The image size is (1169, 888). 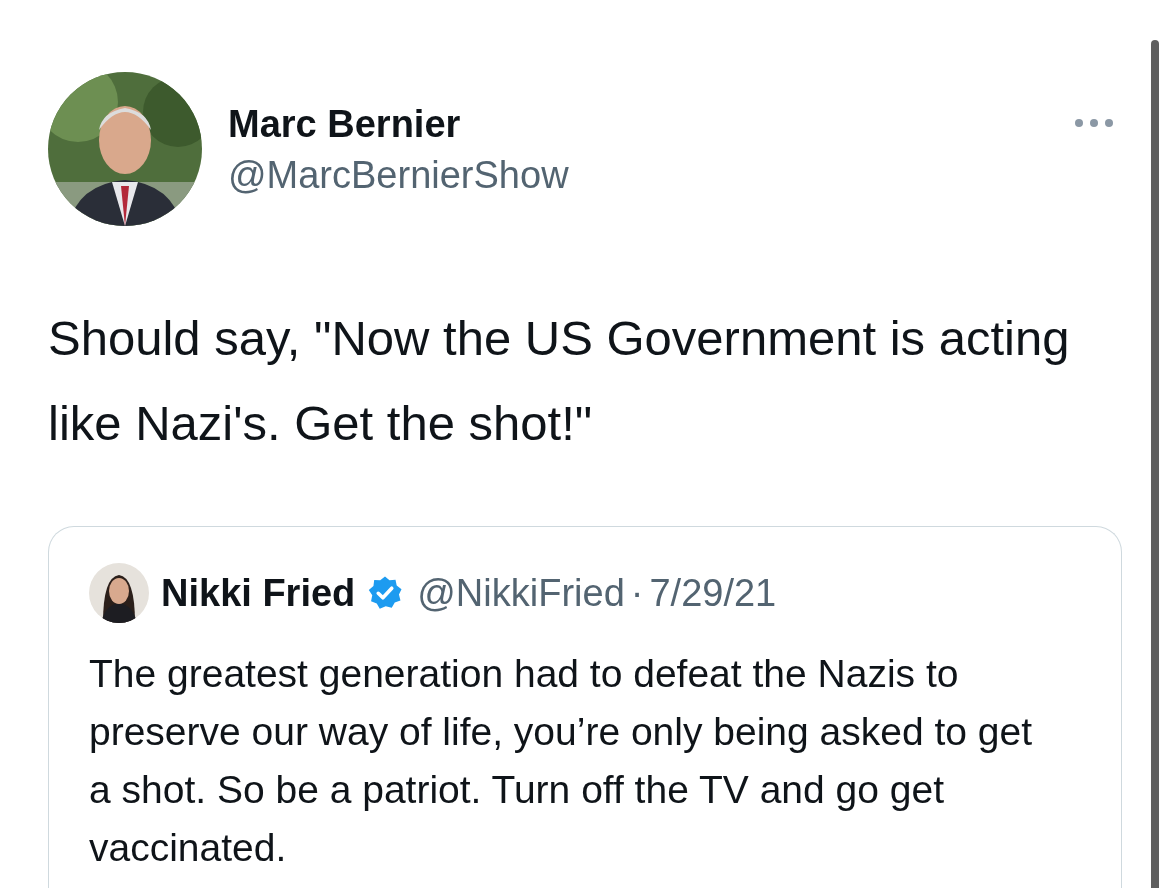 I want to click on author-name: Marc Bernier, so click(x=398, y=124).